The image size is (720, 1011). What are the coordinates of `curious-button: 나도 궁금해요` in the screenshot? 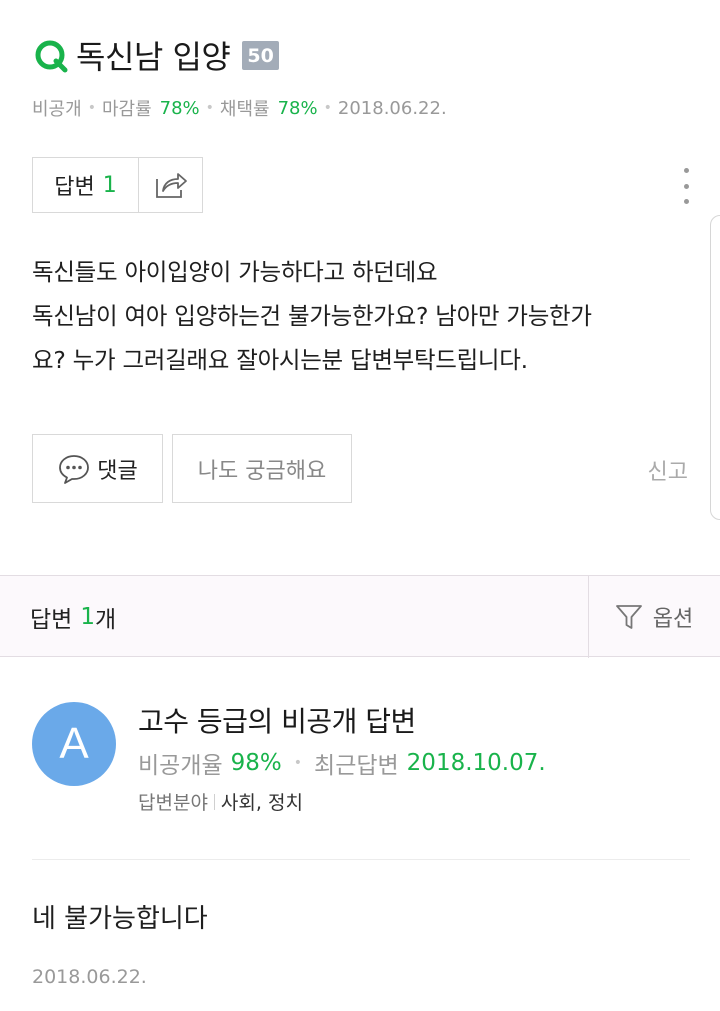 It's located at (262, 468).